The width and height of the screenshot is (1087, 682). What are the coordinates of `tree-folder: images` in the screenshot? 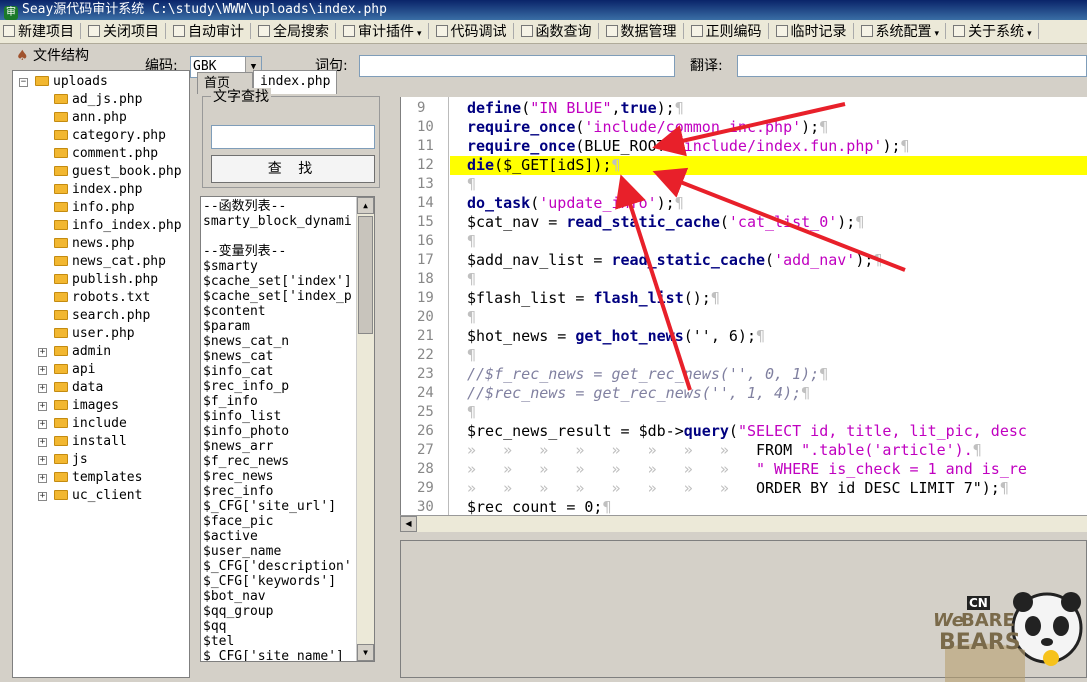 It's located at (86, 406).